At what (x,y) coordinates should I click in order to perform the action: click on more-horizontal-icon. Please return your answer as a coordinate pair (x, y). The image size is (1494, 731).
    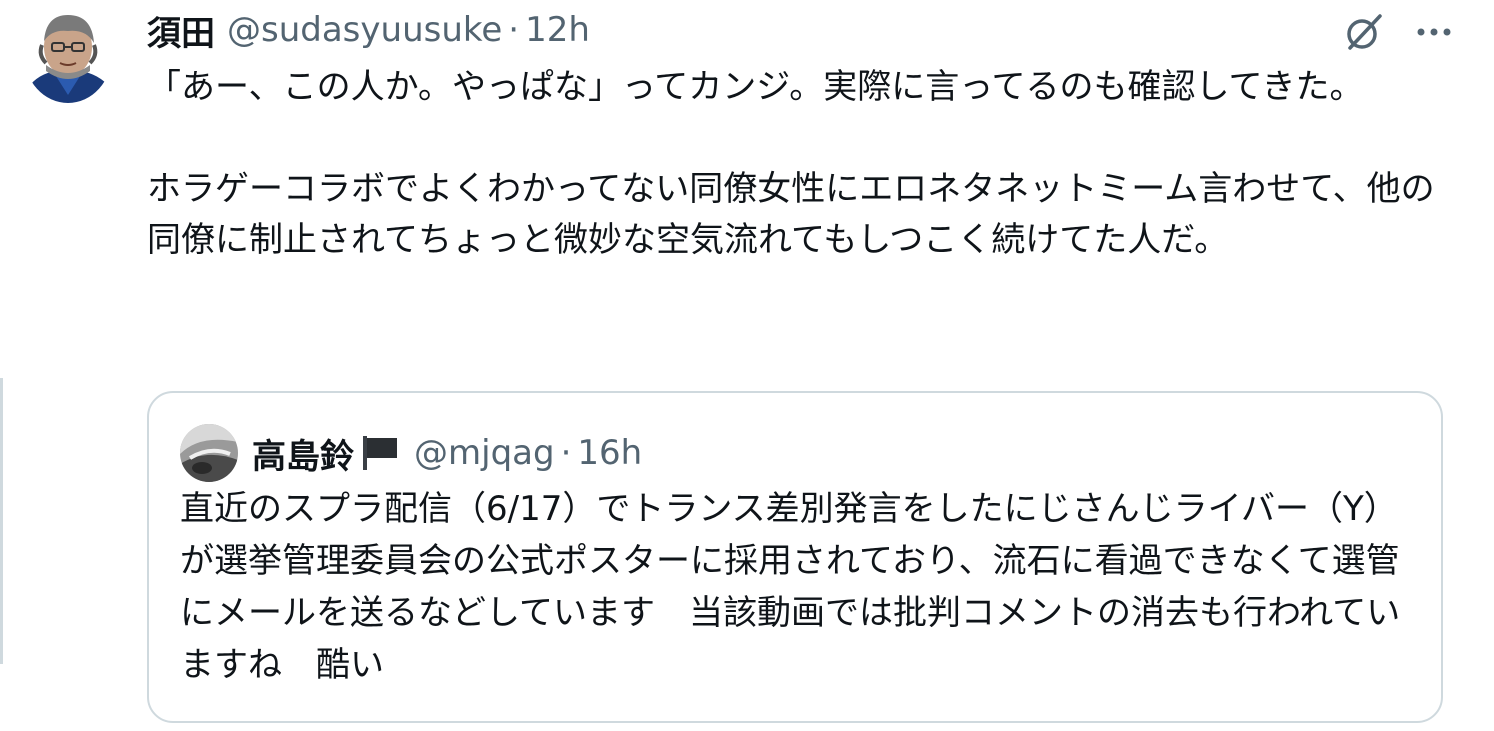
    Looking at the image, I should click on (1434, 32).